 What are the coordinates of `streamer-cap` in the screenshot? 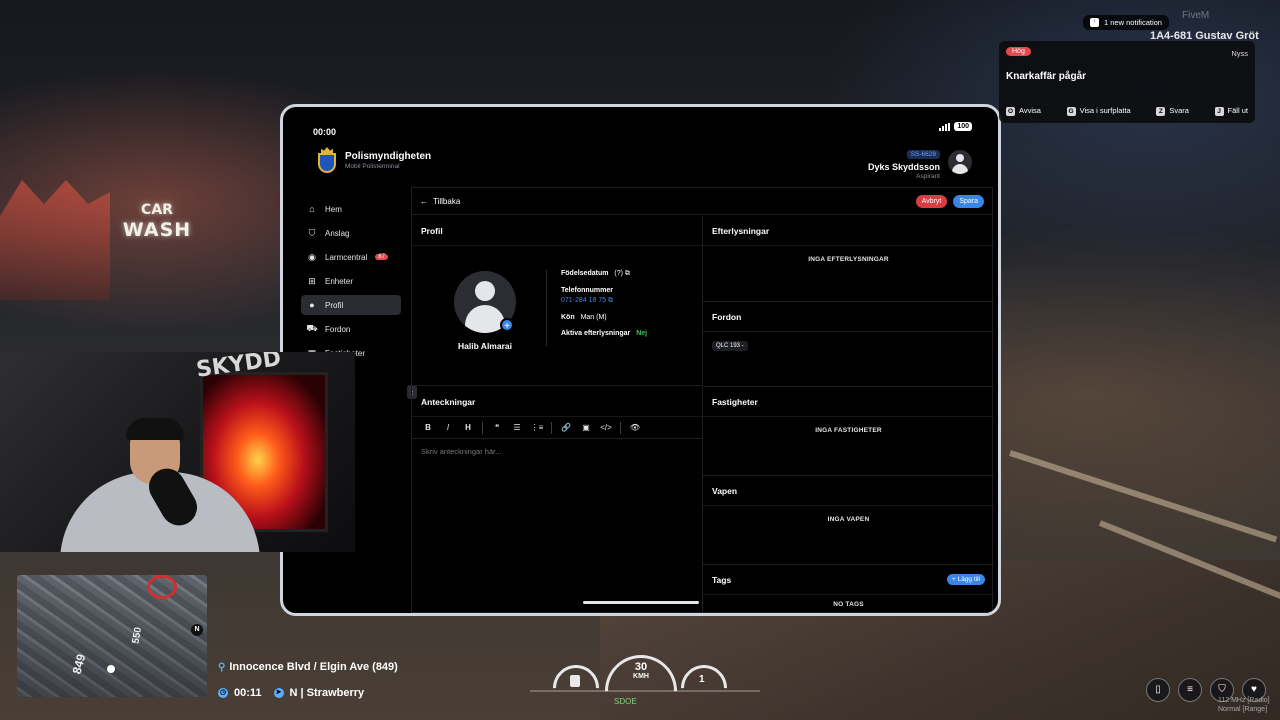 It's located at (155, 429).